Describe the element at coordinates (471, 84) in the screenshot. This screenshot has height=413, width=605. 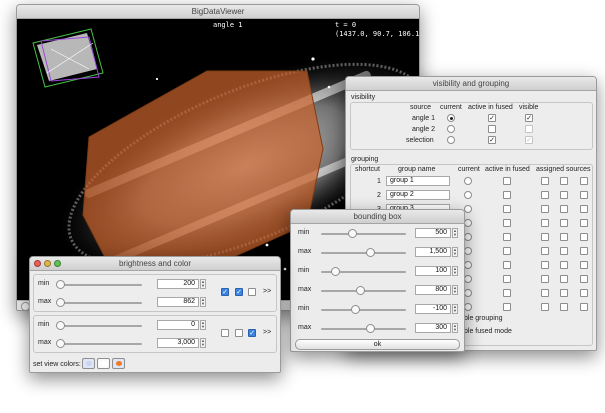
I see `vg-titlebar: visibility and grouping` at that location.